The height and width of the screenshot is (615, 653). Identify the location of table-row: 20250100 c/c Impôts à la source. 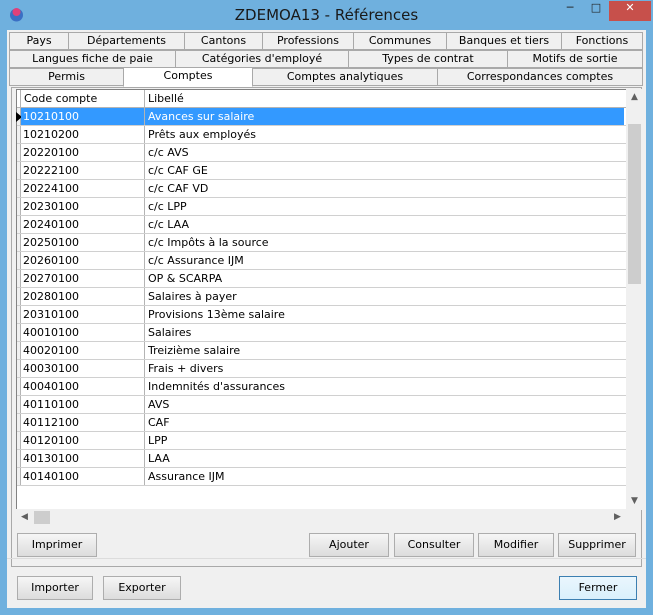
(322, 243).